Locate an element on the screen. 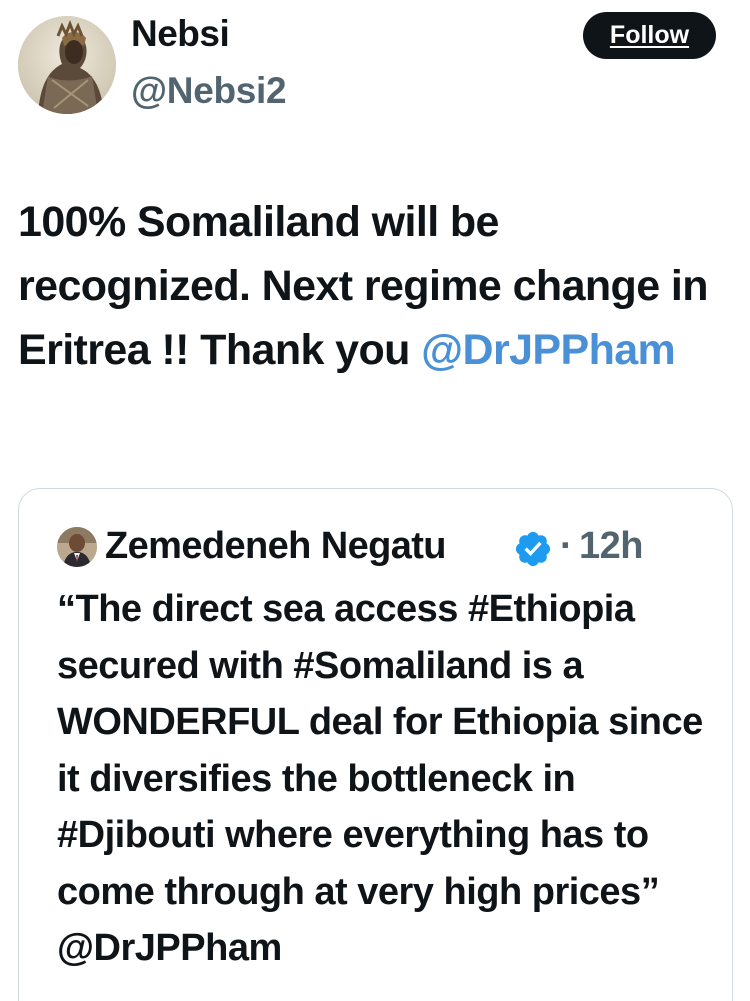 The image size is (750, 1001). tweet-header: Nebsi @Nebsi2 Follow is located at coordinates (375, 65).